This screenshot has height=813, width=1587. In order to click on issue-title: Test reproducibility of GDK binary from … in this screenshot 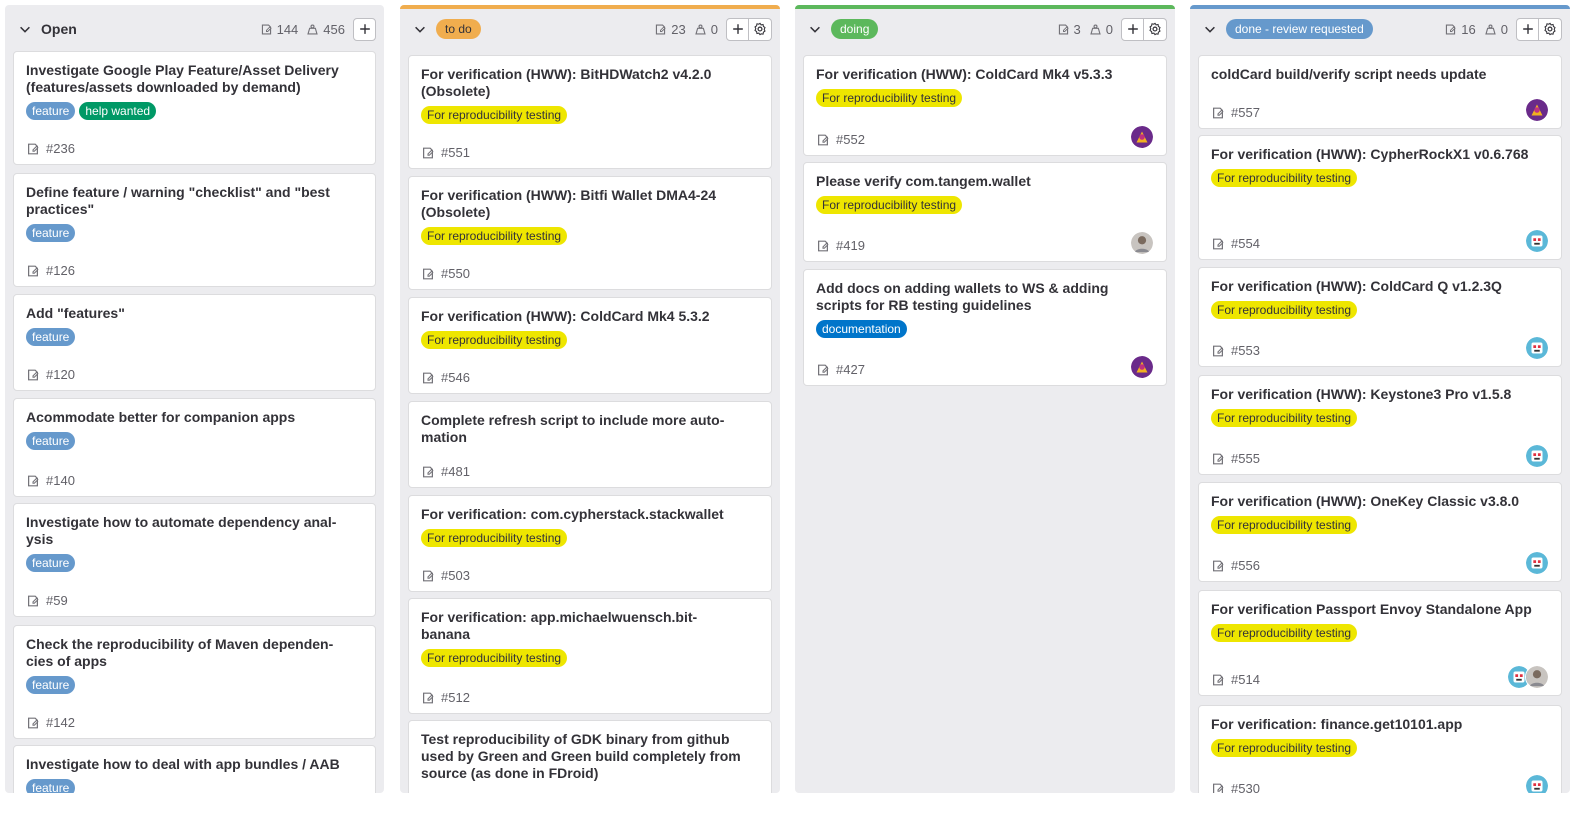, I will do `click(590, 756)`.